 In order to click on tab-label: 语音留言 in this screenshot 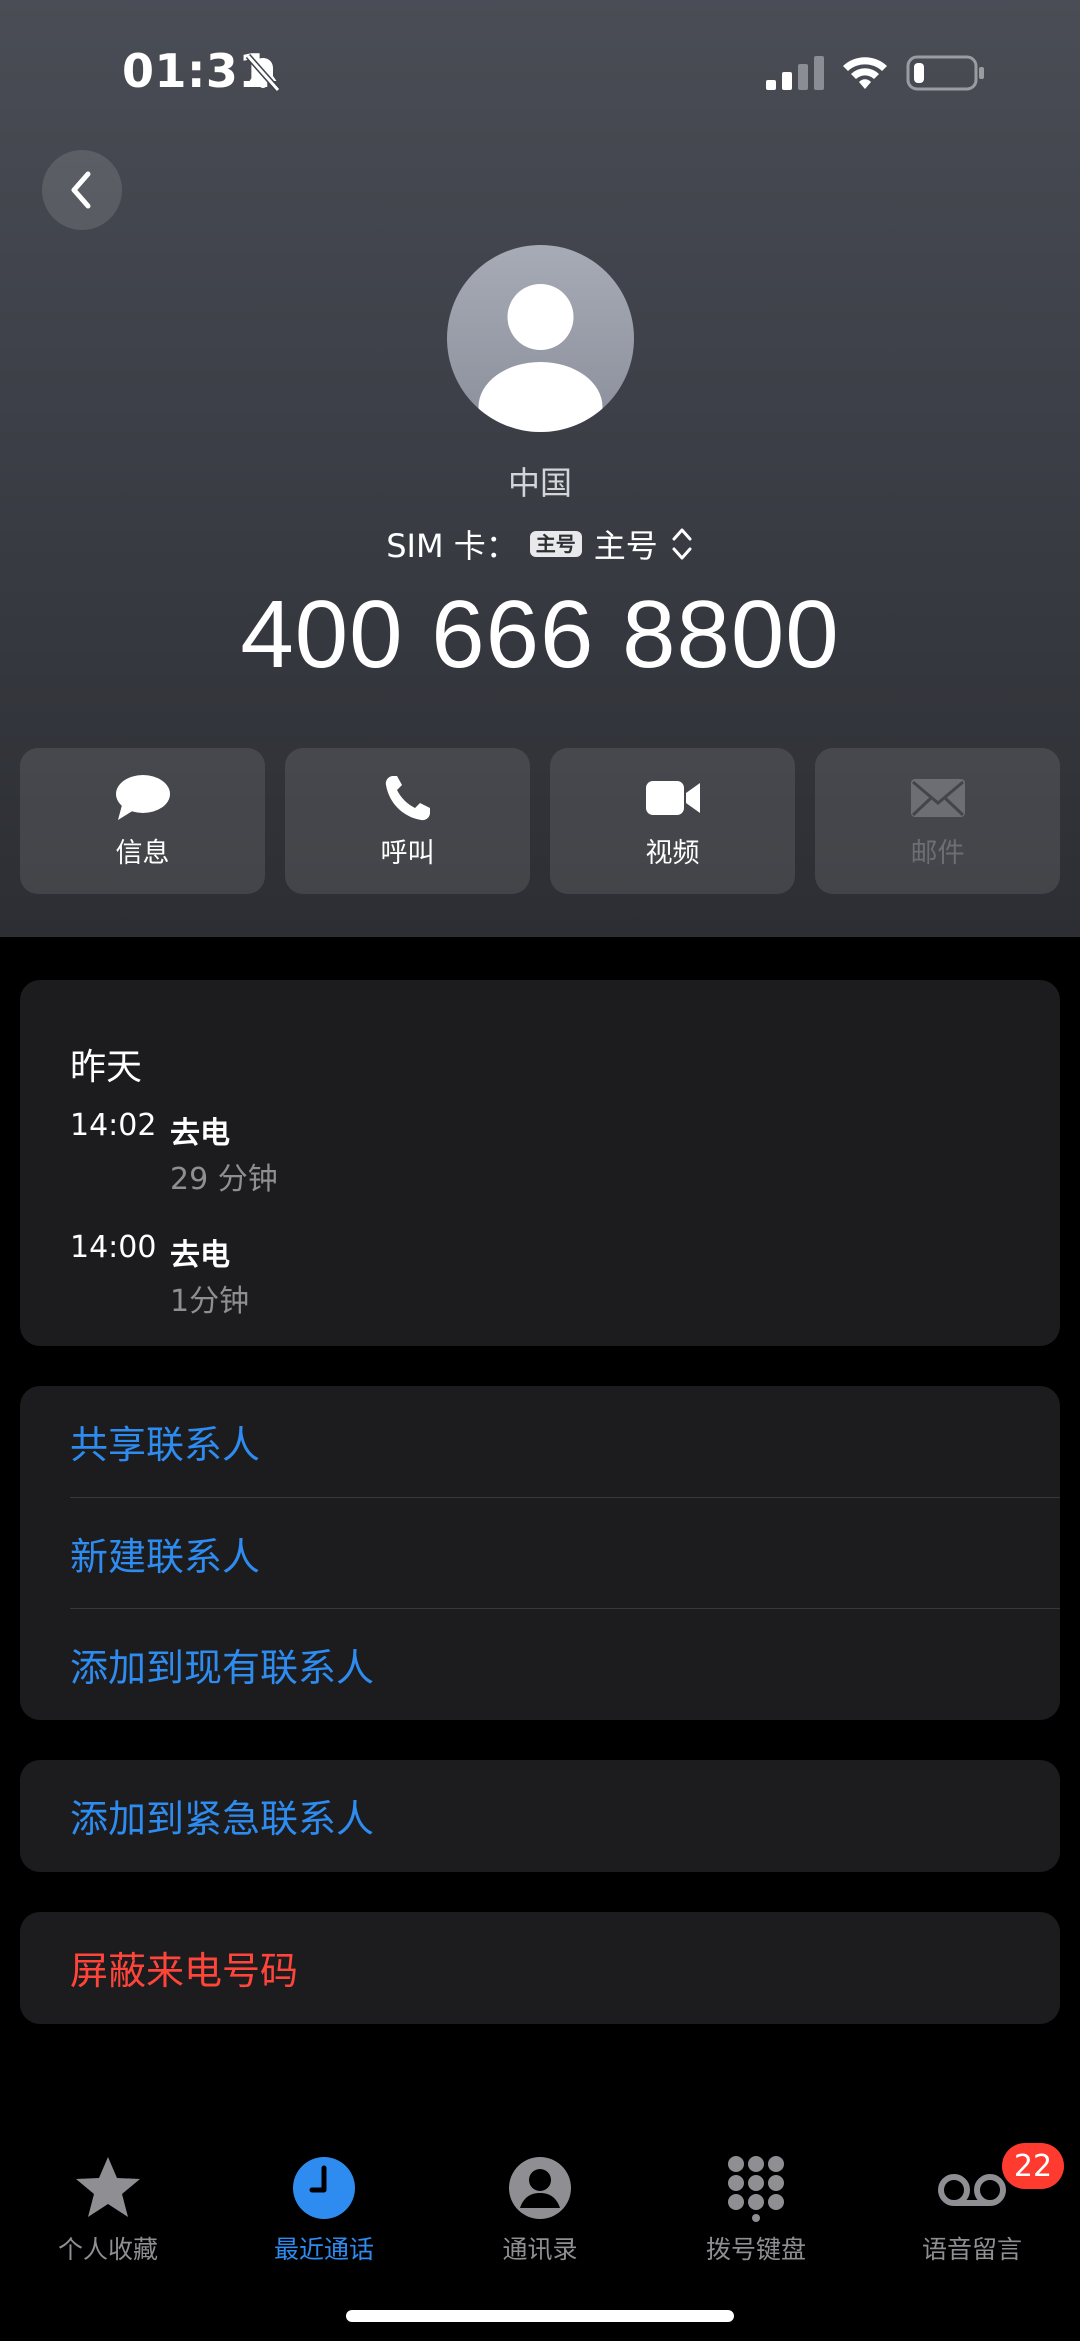, I will do `click(971, 2249)`.